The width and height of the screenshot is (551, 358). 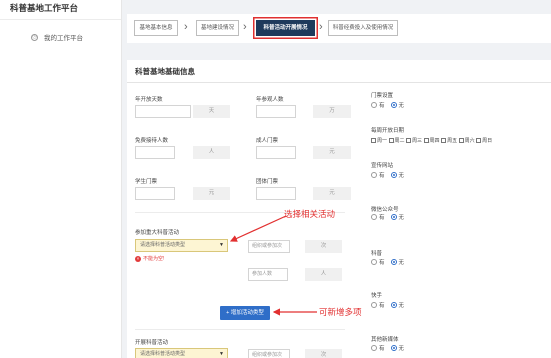 I want to click on divider, so click(x=240, y=329).